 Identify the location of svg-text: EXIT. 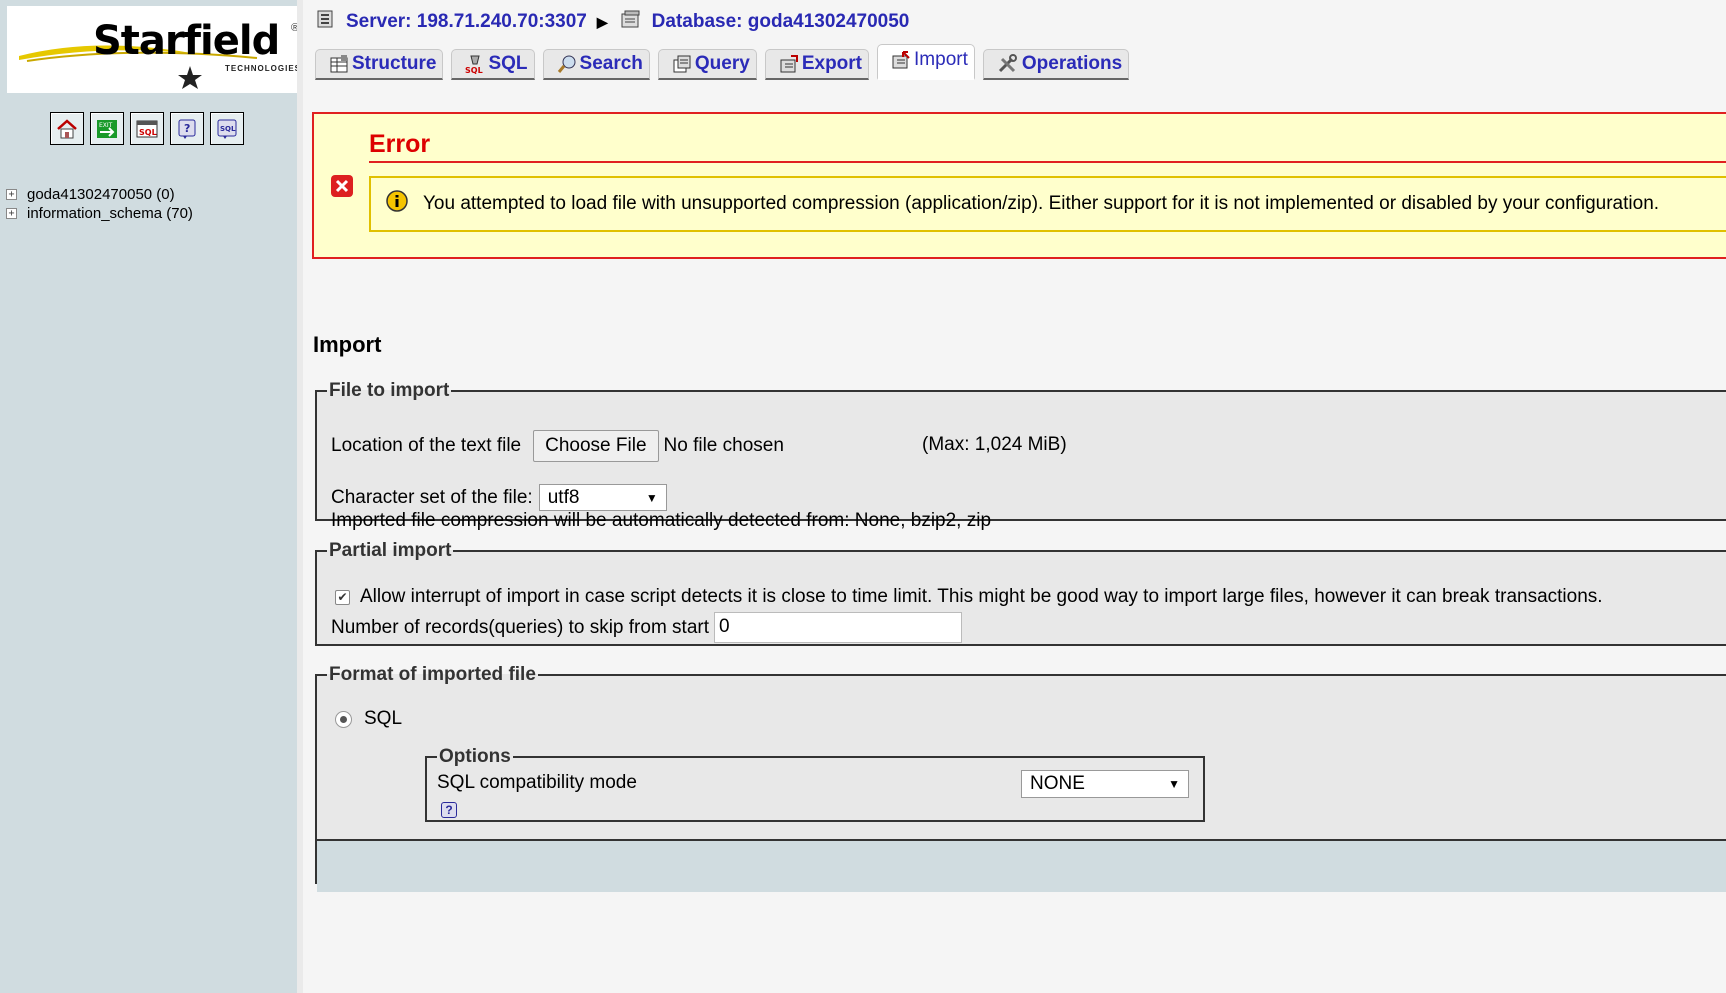
(106, 125).